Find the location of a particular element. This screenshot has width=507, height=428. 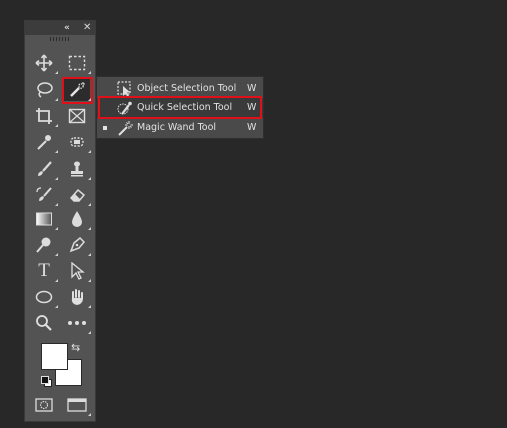

panel-grip is located at coordinates (60, 39).